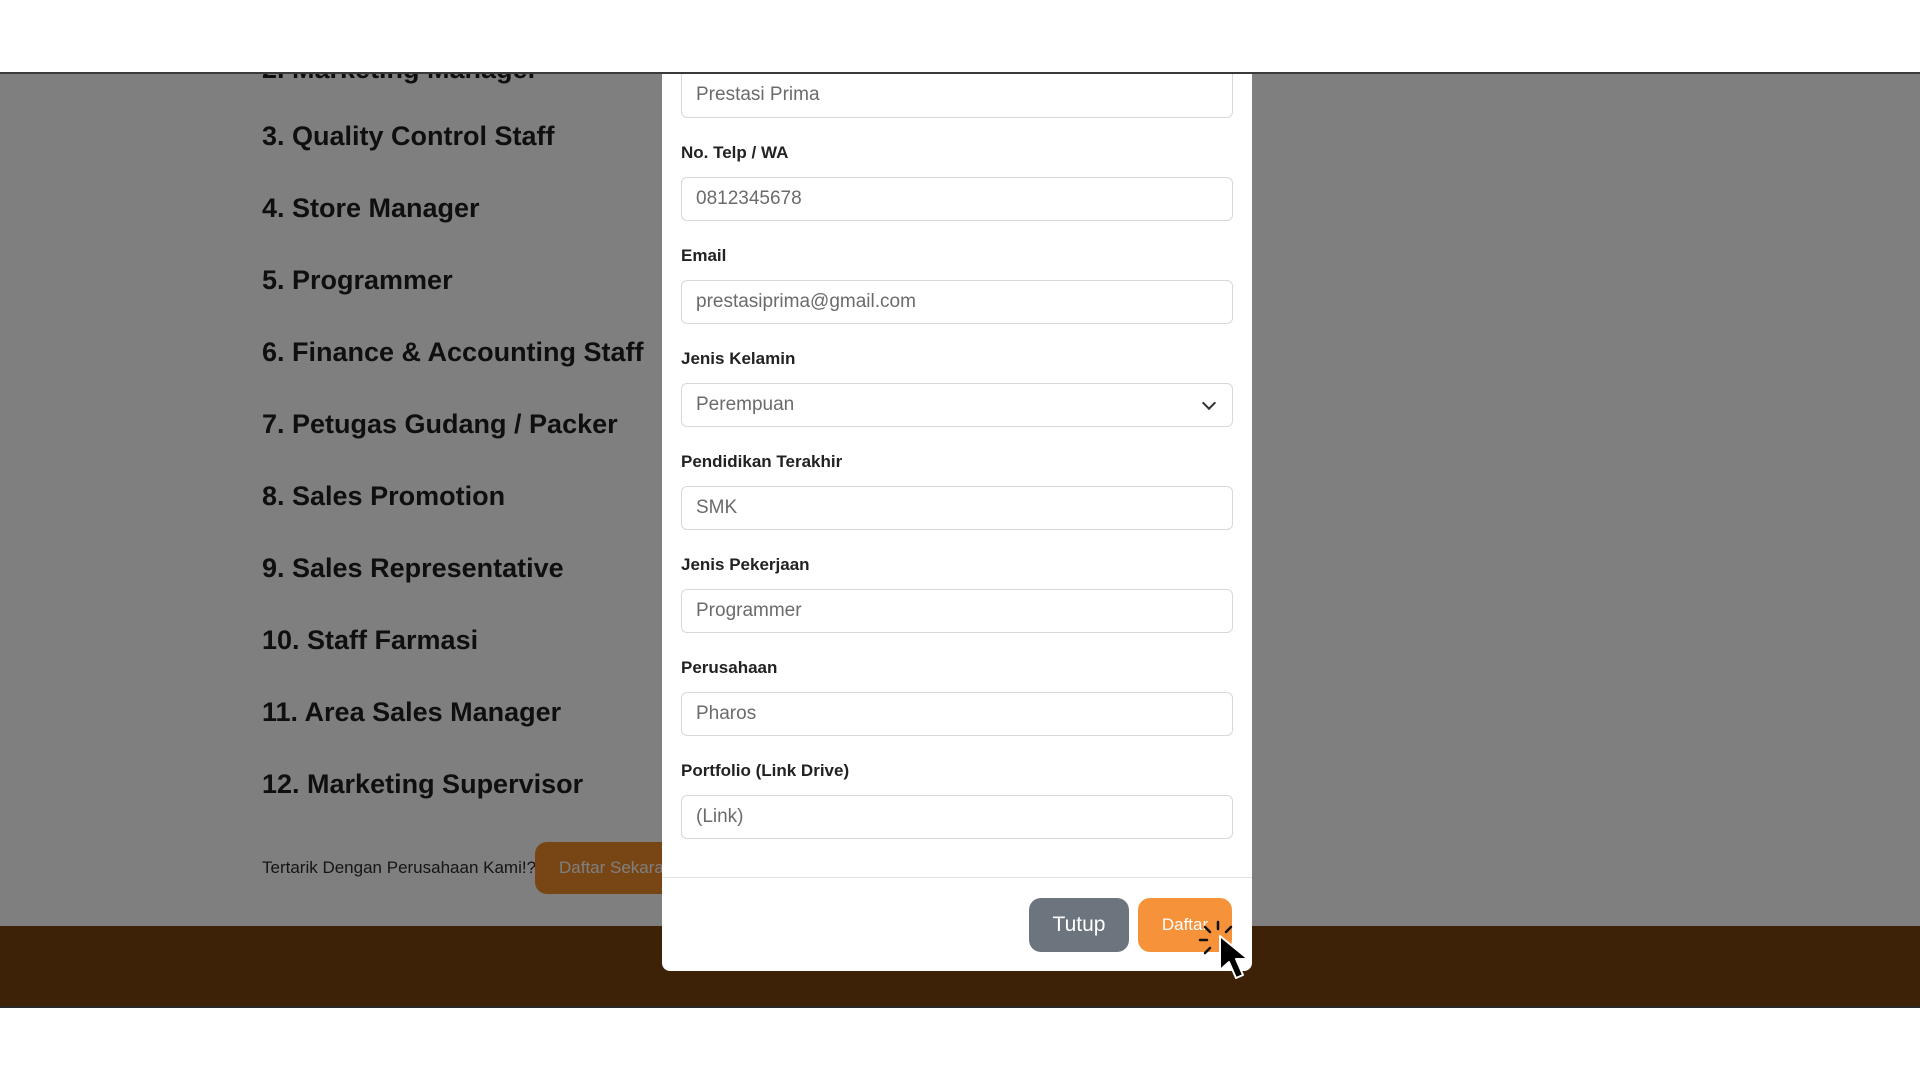  What do you see at coordinates (960, 37) in the screenshot?
I see `top-letterbox` at bounding box center [960, 37].